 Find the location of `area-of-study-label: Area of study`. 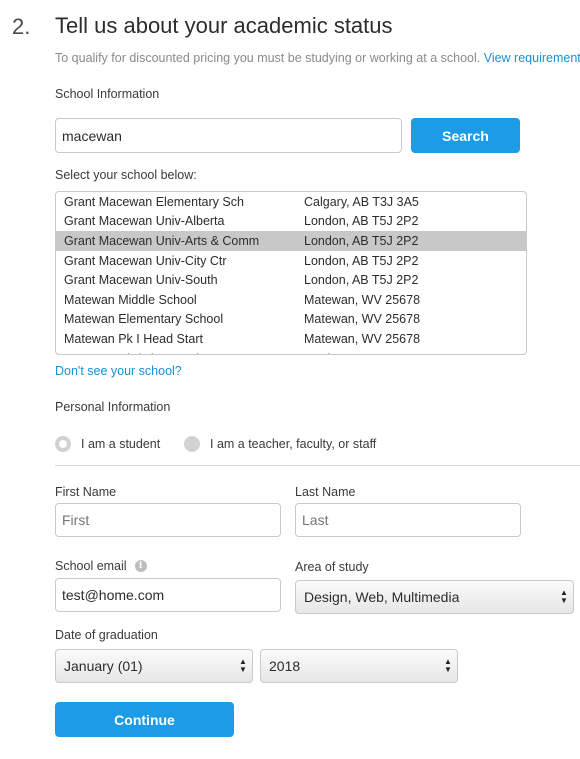

area-of-study-label: Area of study is located at coordinates (332, 567).